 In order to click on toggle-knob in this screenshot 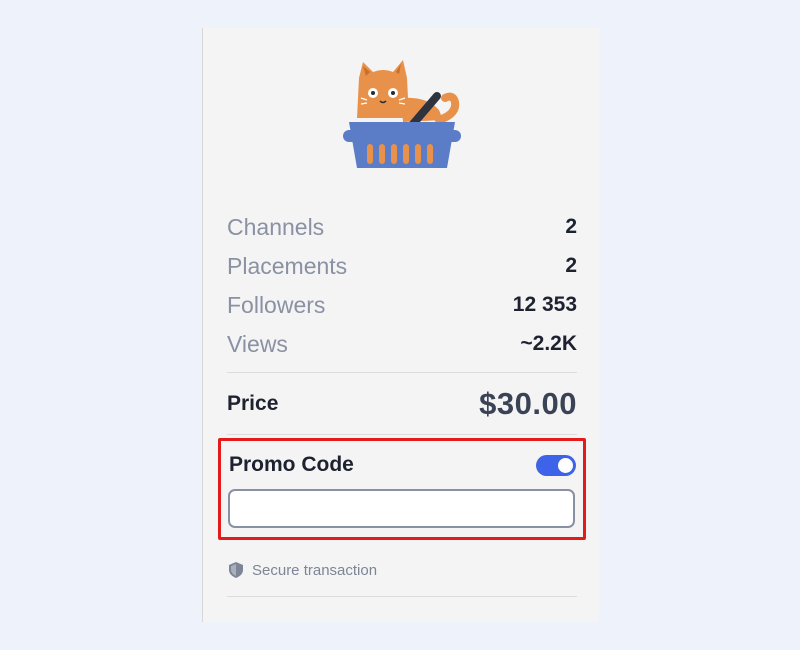, I will do `click(565, 465)`.